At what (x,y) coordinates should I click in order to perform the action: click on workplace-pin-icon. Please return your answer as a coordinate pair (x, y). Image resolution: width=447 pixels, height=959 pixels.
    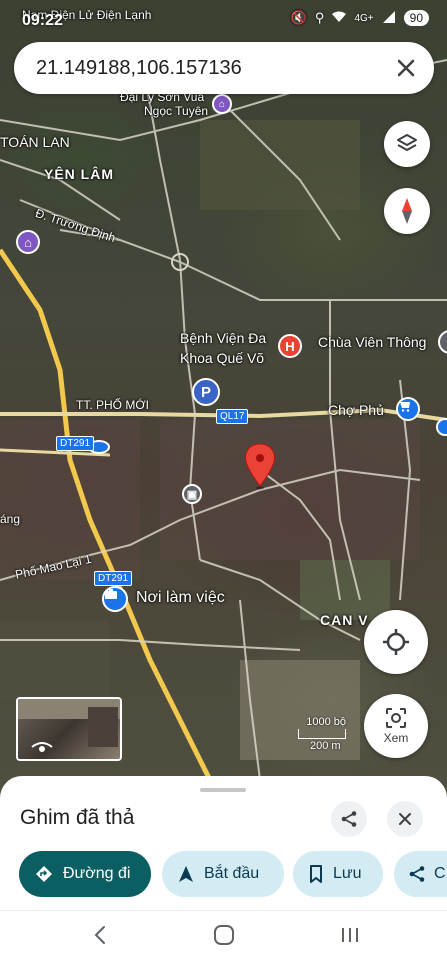
    Looking at the image, I should click on (115, 599).